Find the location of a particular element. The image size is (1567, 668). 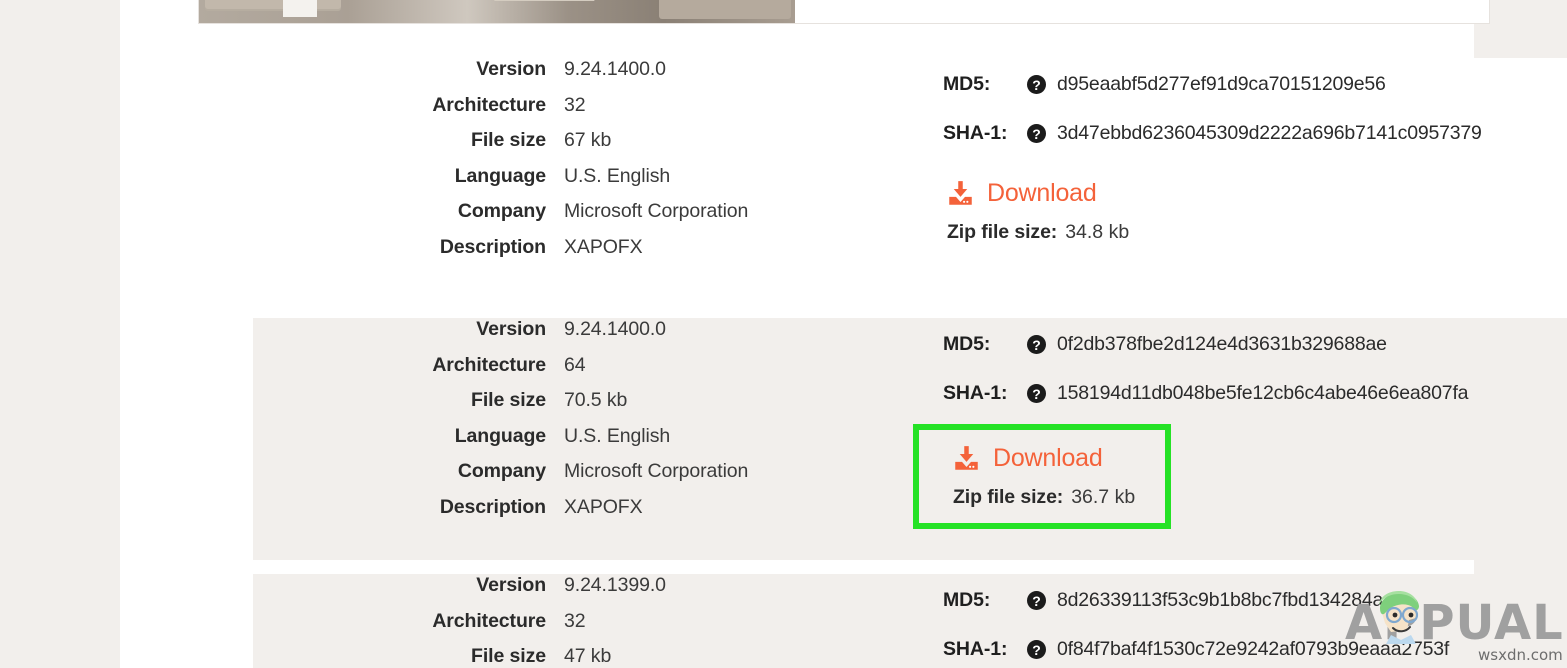

spec-file-size: File size 70.5 kb is located at coordinates (573, 407).